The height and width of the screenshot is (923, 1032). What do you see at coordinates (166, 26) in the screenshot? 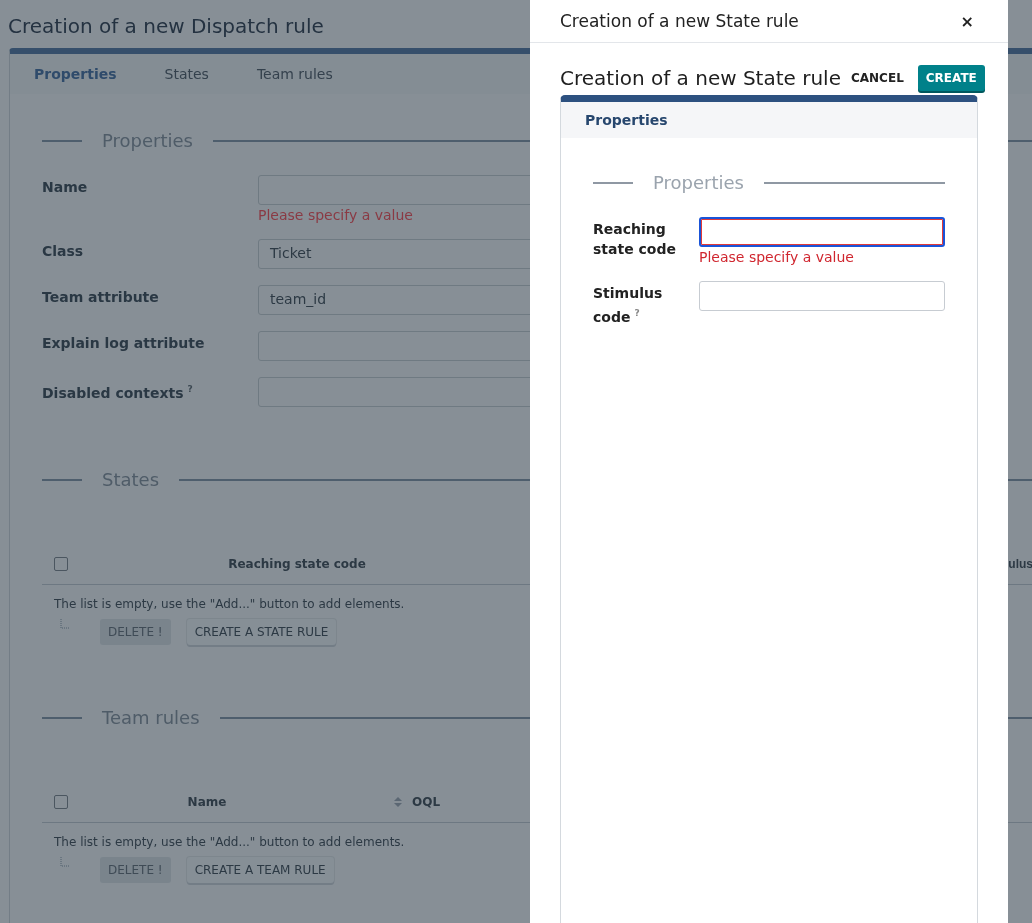
I see `page-title: Creation of a new Dispatch rule` at bounding box center [166, 26].